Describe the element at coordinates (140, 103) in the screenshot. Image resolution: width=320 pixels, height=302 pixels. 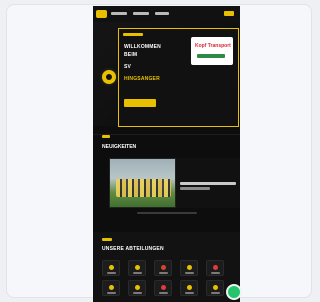
I see `hero-cta-button` at that location.